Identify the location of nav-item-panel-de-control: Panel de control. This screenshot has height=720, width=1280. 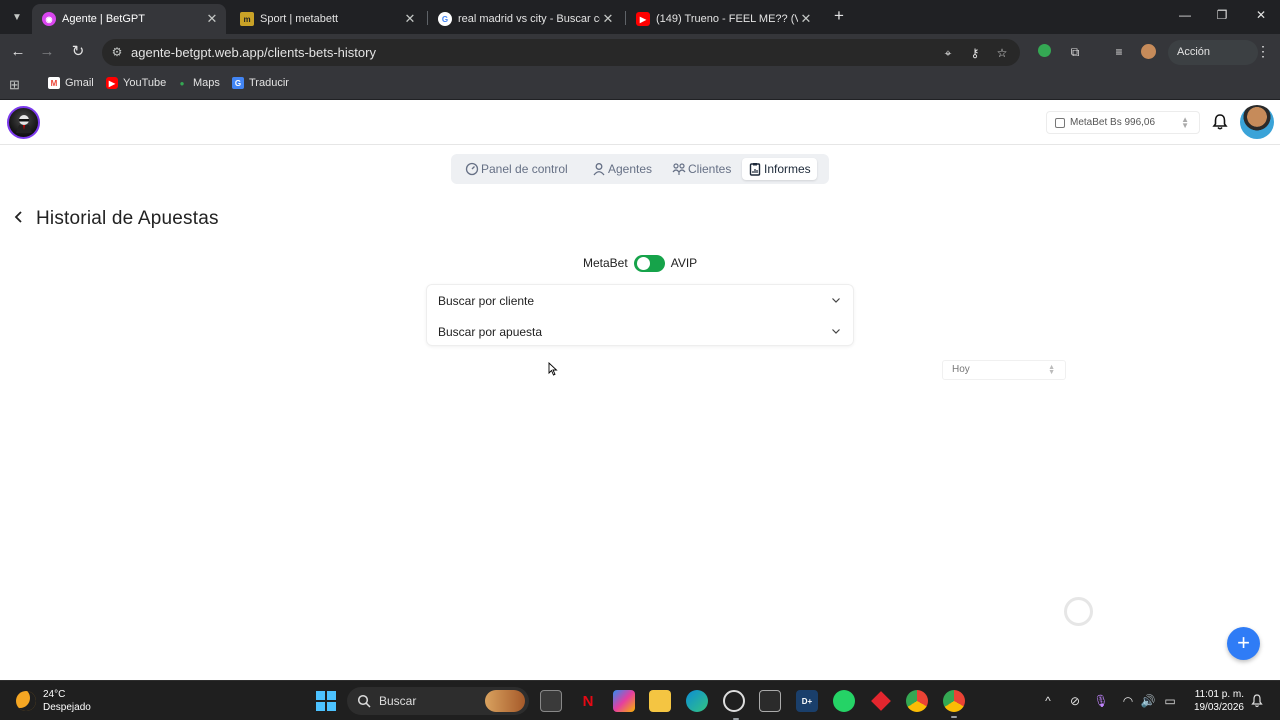
(516, 169).